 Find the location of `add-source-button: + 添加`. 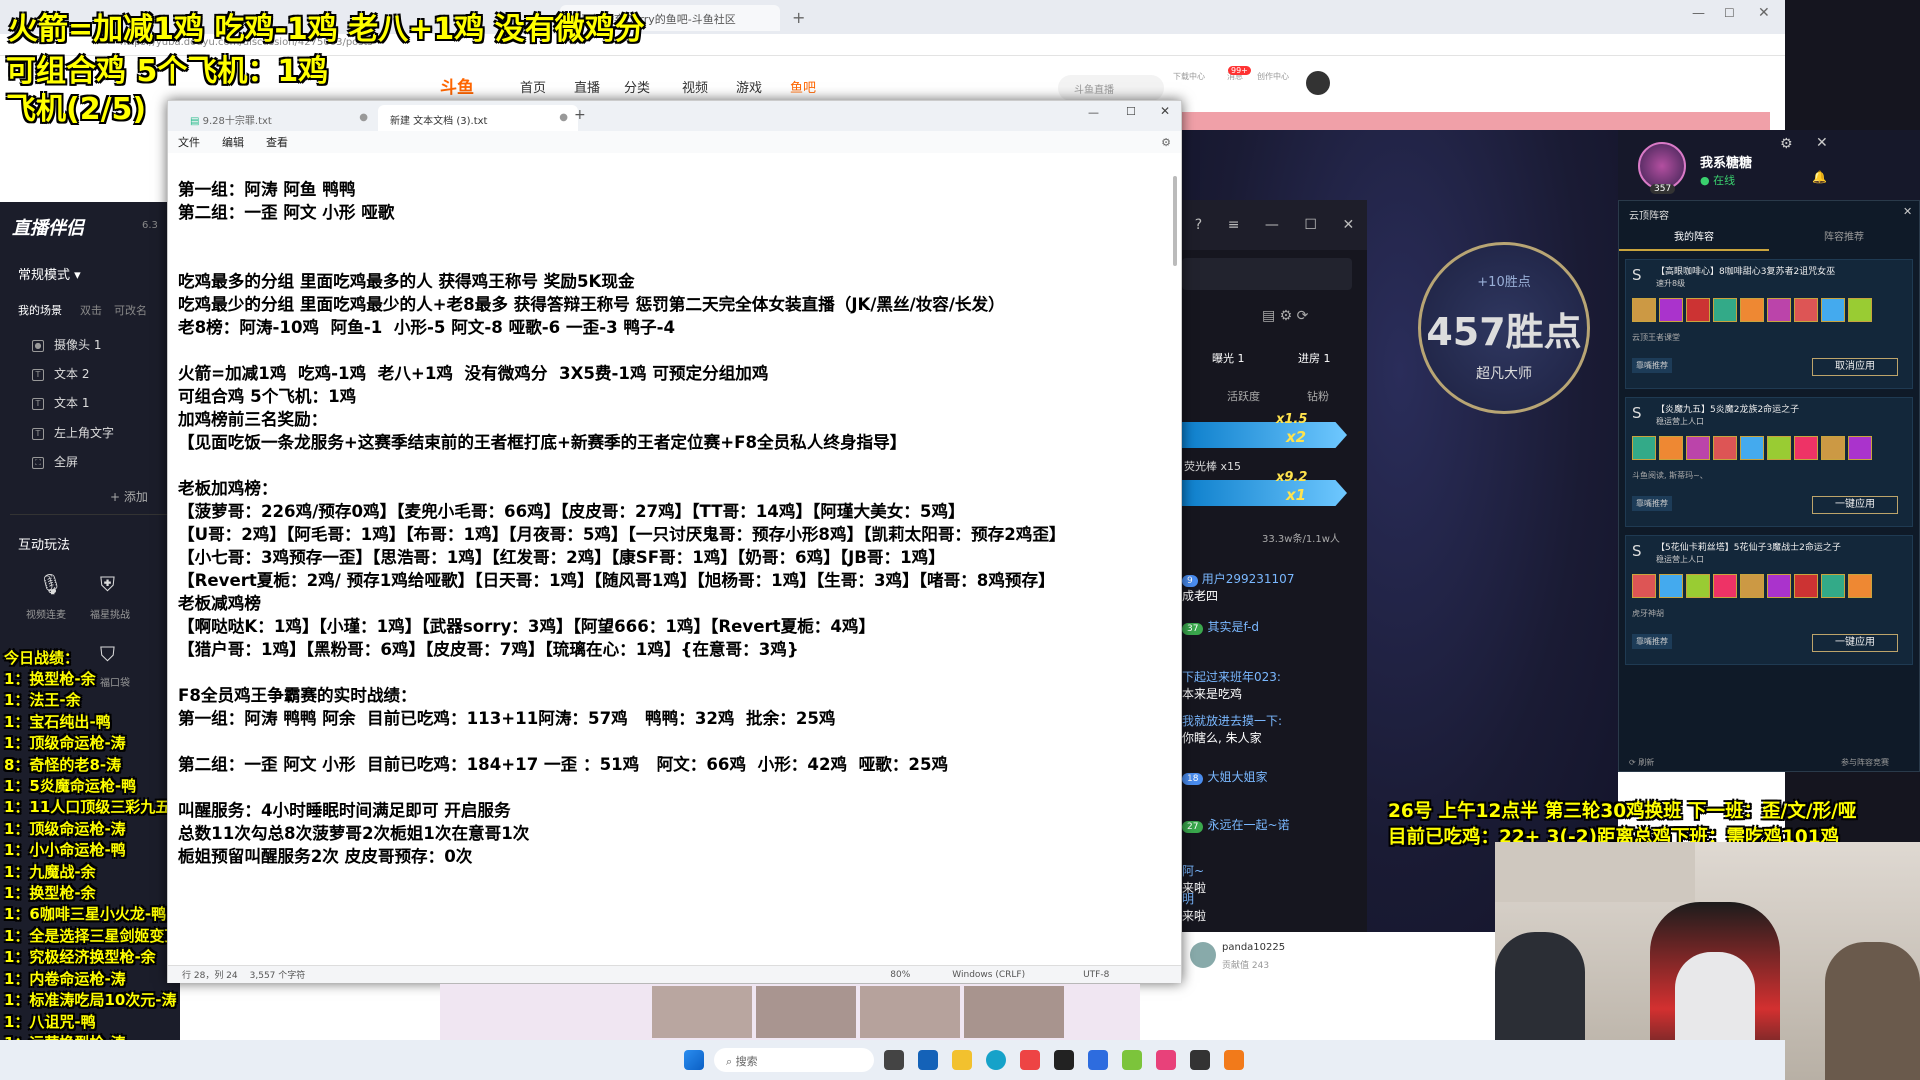

add-source-button: + 添加 is located at coordinates (129, 496).